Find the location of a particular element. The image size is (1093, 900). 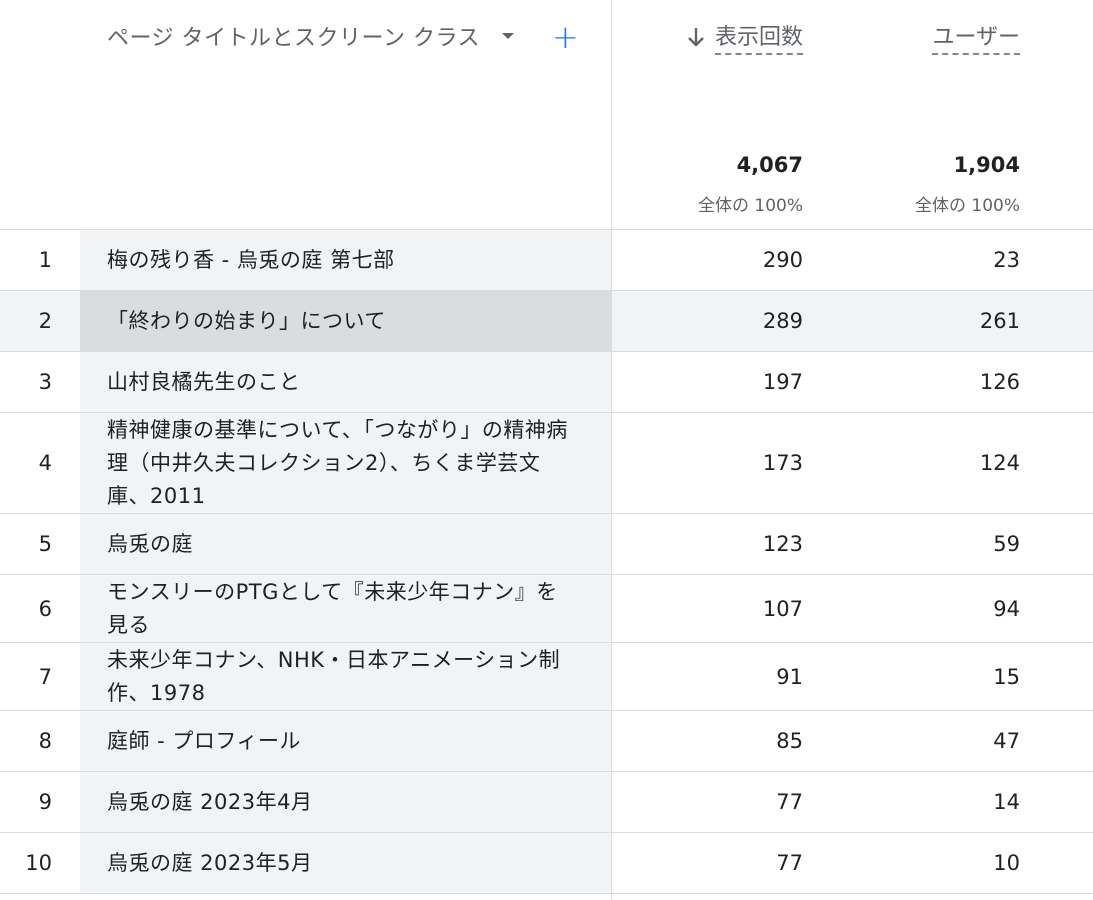

table-row: 5 烏兎の庭 123 59 is located at coordinates (546, 544).